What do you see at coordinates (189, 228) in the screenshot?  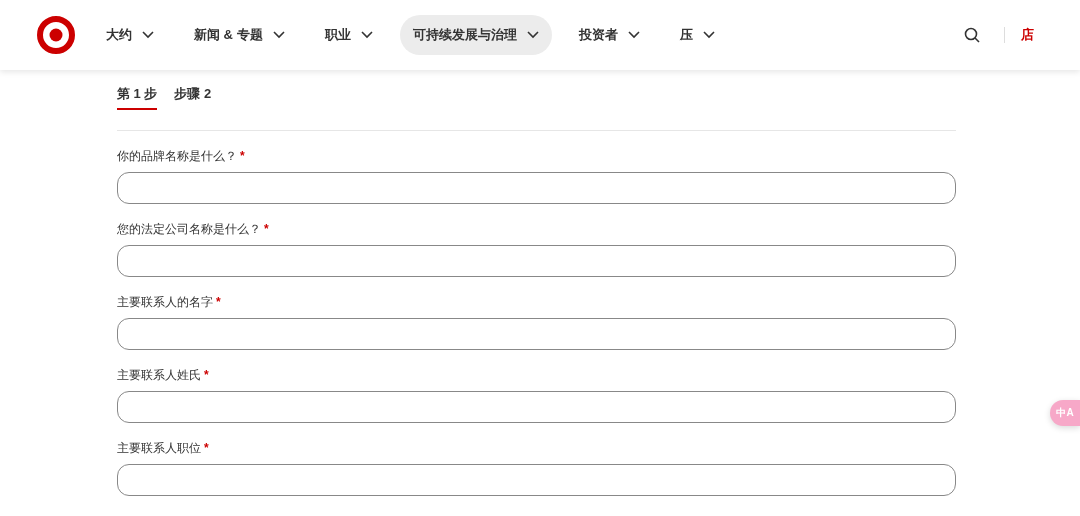 I see `field-label: 您的法定公司名称是什么？` at bounding box center [189, 228].